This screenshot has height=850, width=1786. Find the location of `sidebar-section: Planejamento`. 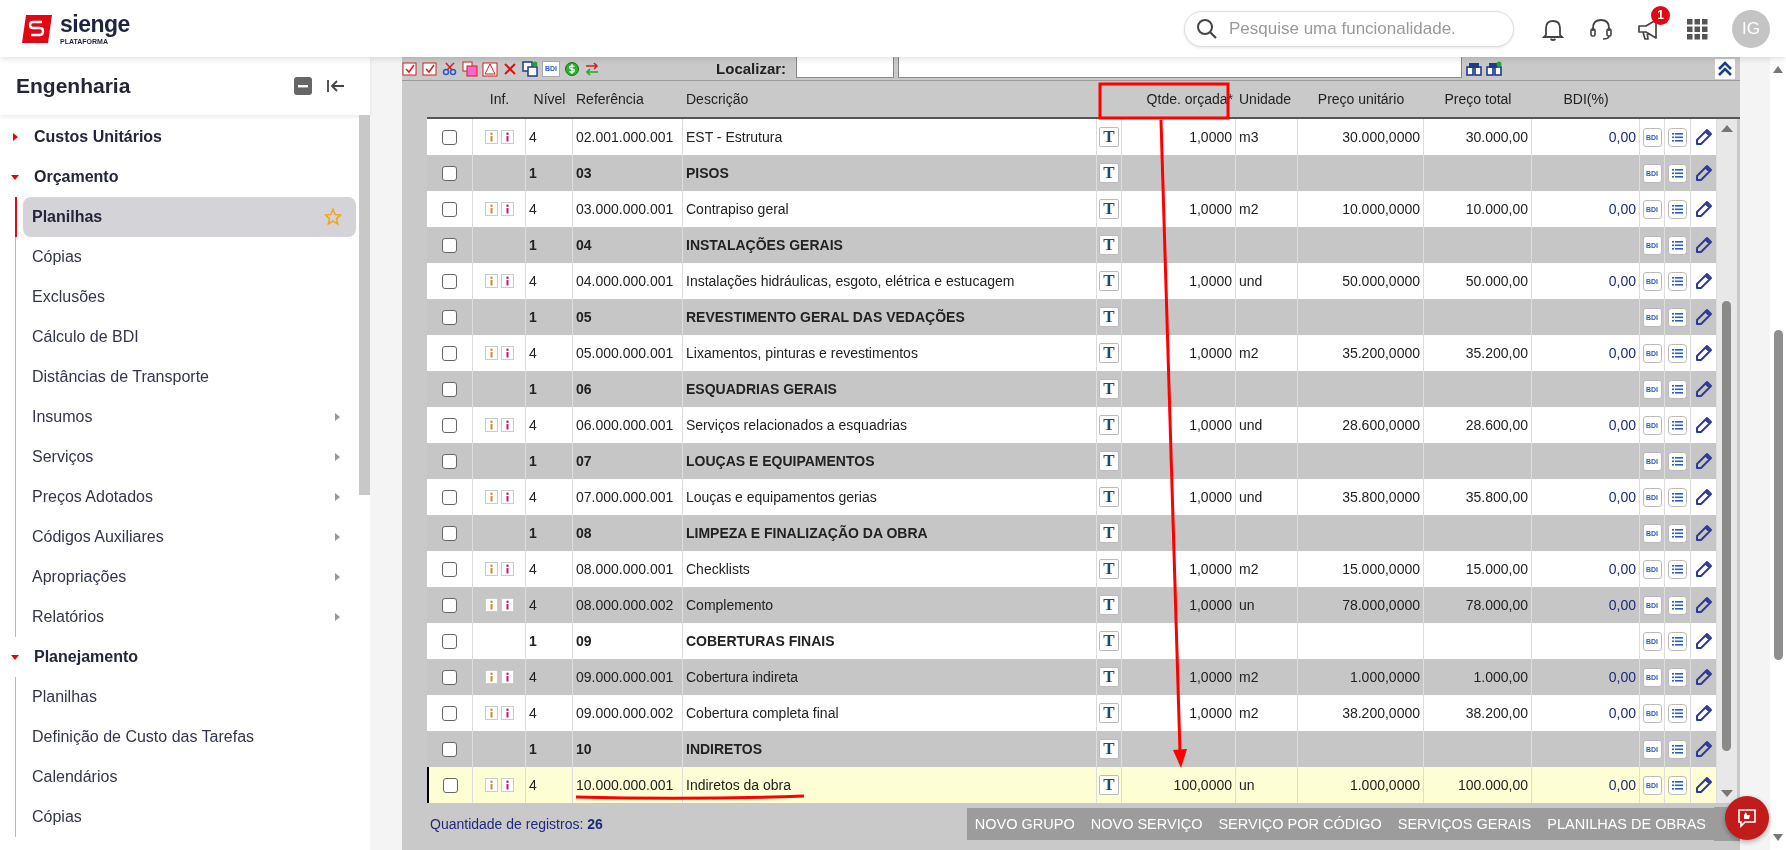

sidebar-section: Planejamento is located at coordinates (178, 657).